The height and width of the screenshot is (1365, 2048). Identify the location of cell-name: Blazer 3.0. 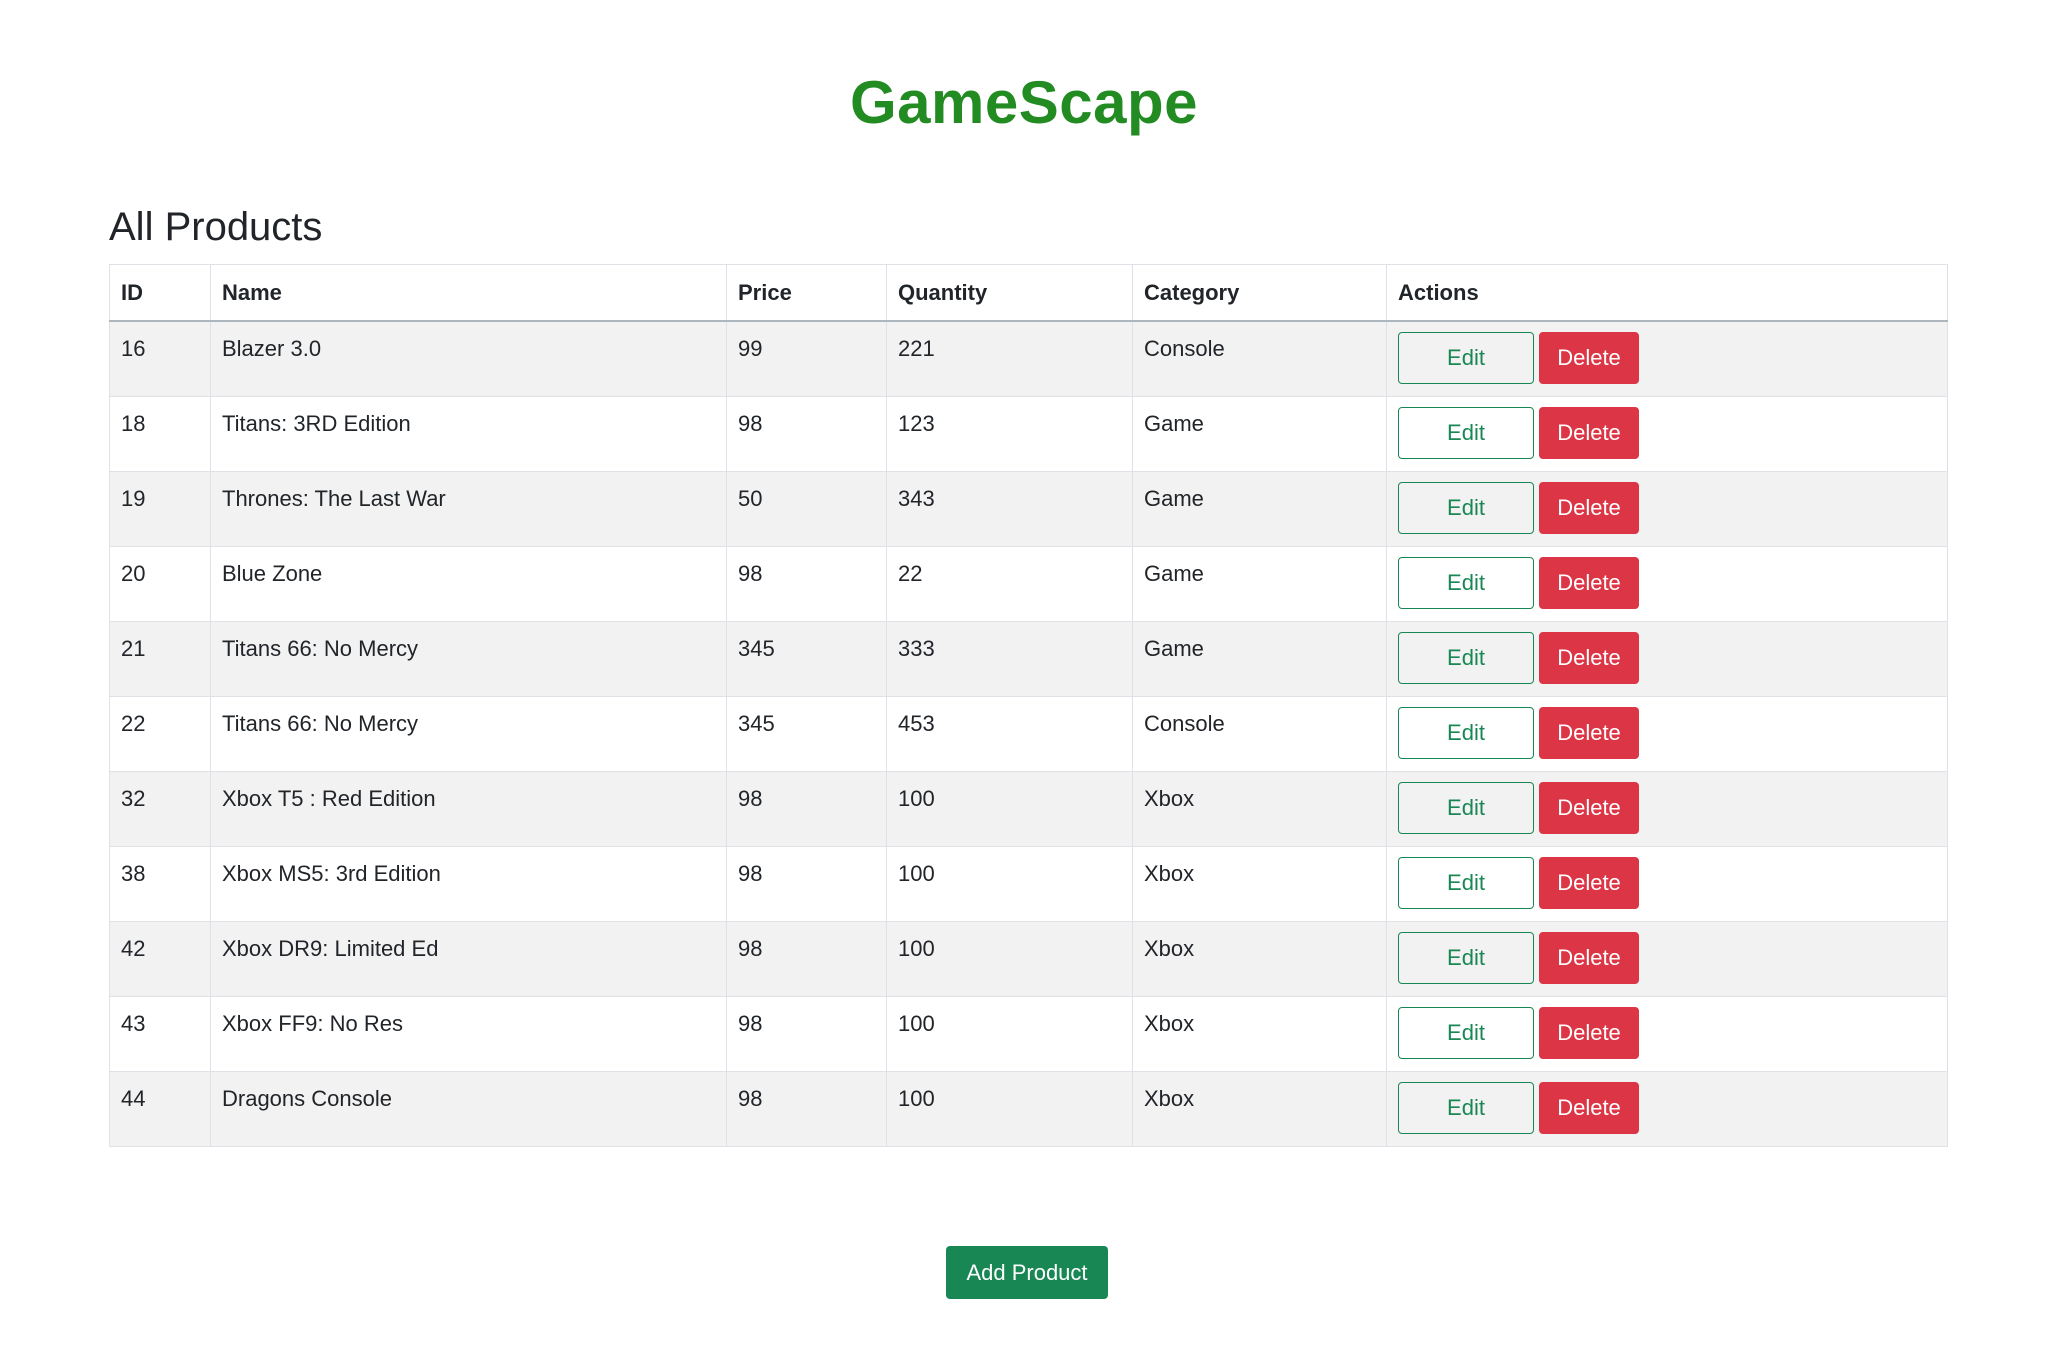
(468, 358).